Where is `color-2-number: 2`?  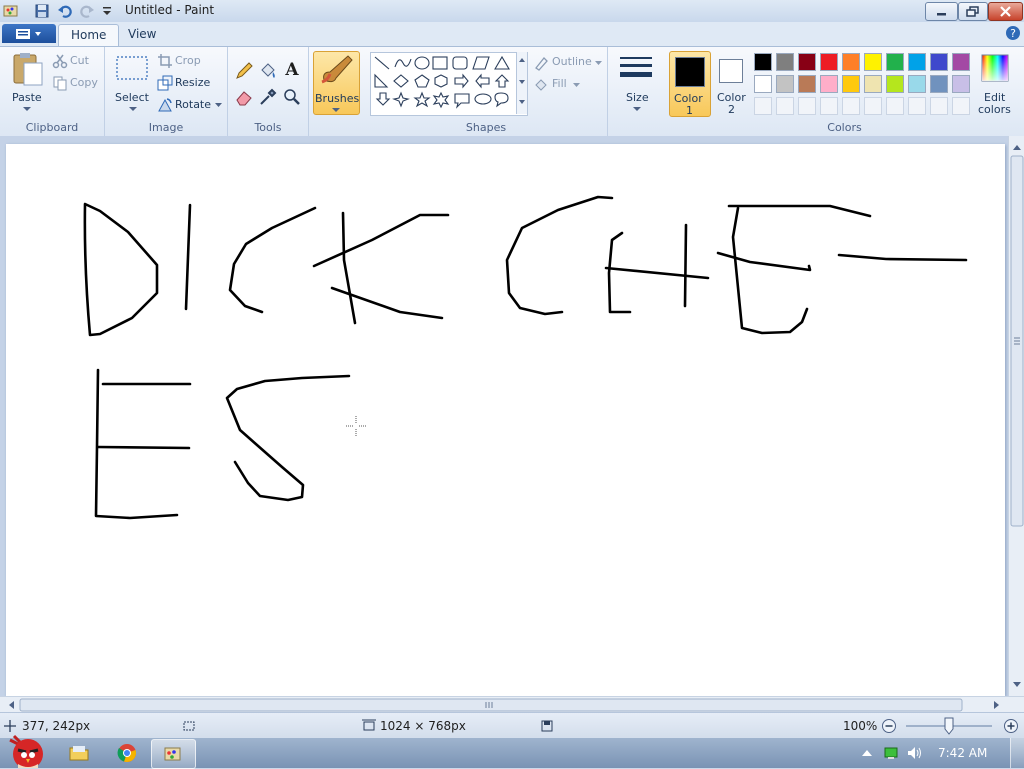
color-2-number: 2 is located at coordinates (731, 109).